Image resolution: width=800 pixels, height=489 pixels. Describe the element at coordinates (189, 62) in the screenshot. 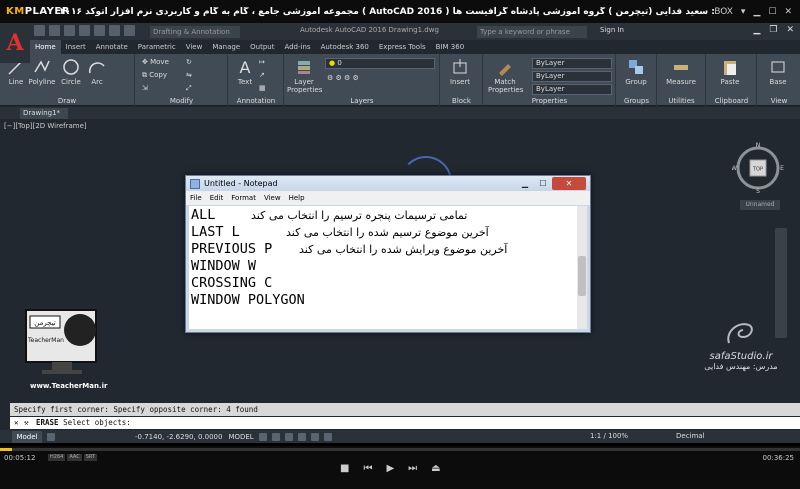

I see `rotate-icon: ↻` at that location.